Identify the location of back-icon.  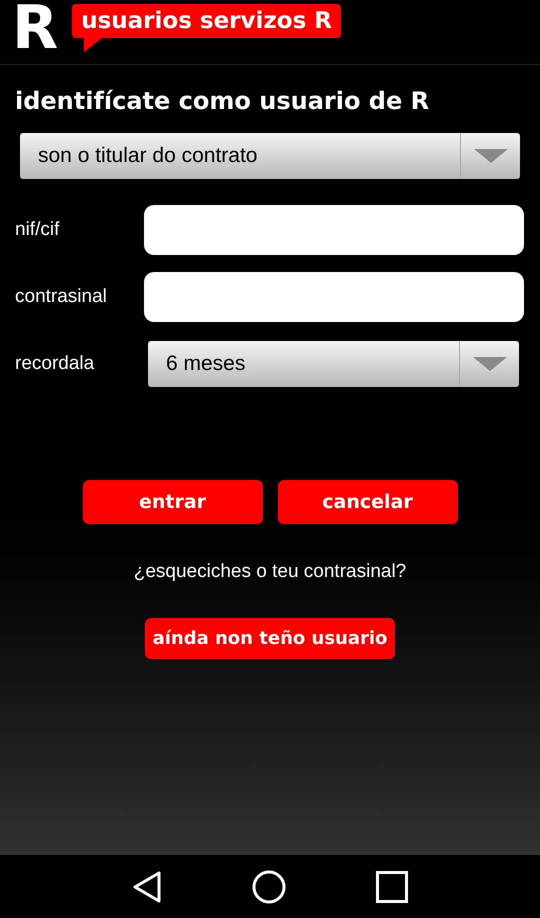
(147, 886).